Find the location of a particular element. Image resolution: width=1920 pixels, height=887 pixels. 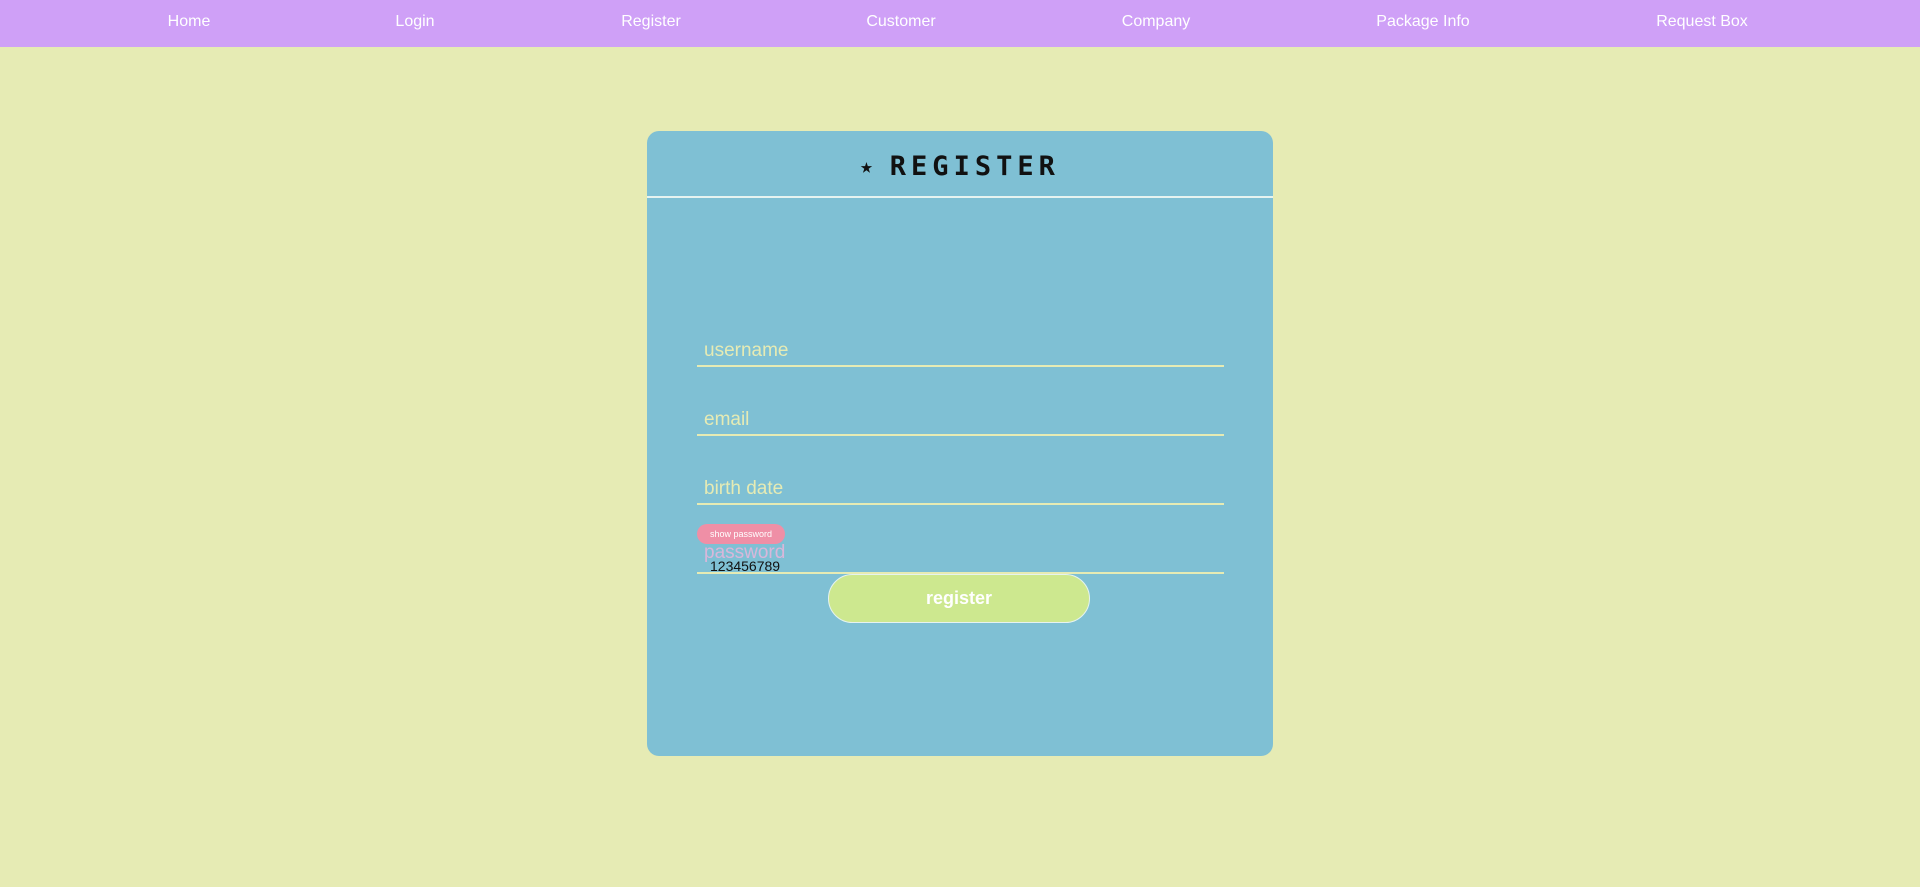

register-card-header: ★ REGISTER is located at coordinates (960, 164).